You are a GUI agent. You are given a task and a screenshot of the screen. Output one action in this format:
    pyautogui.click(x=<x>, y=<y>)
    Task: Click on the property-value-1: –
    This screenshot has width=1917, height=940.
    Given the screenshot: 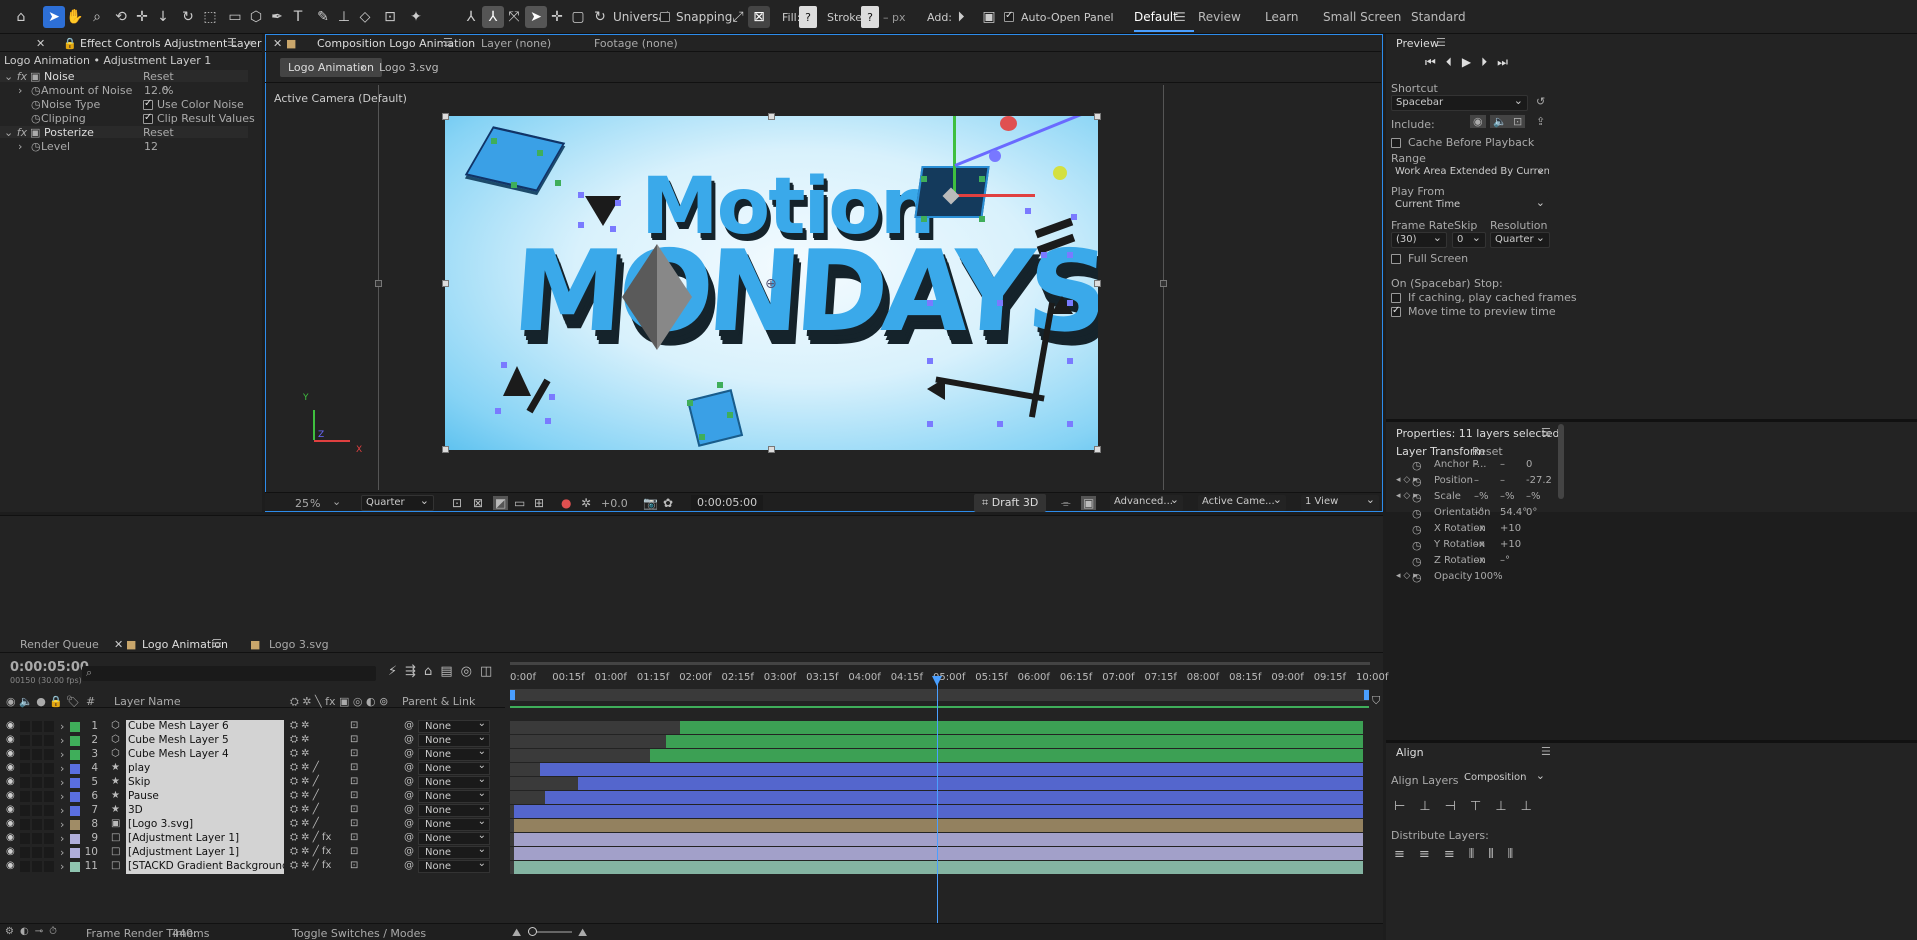 What is the action you would take?
    pyautogui.click(x=1476, y=464)
    